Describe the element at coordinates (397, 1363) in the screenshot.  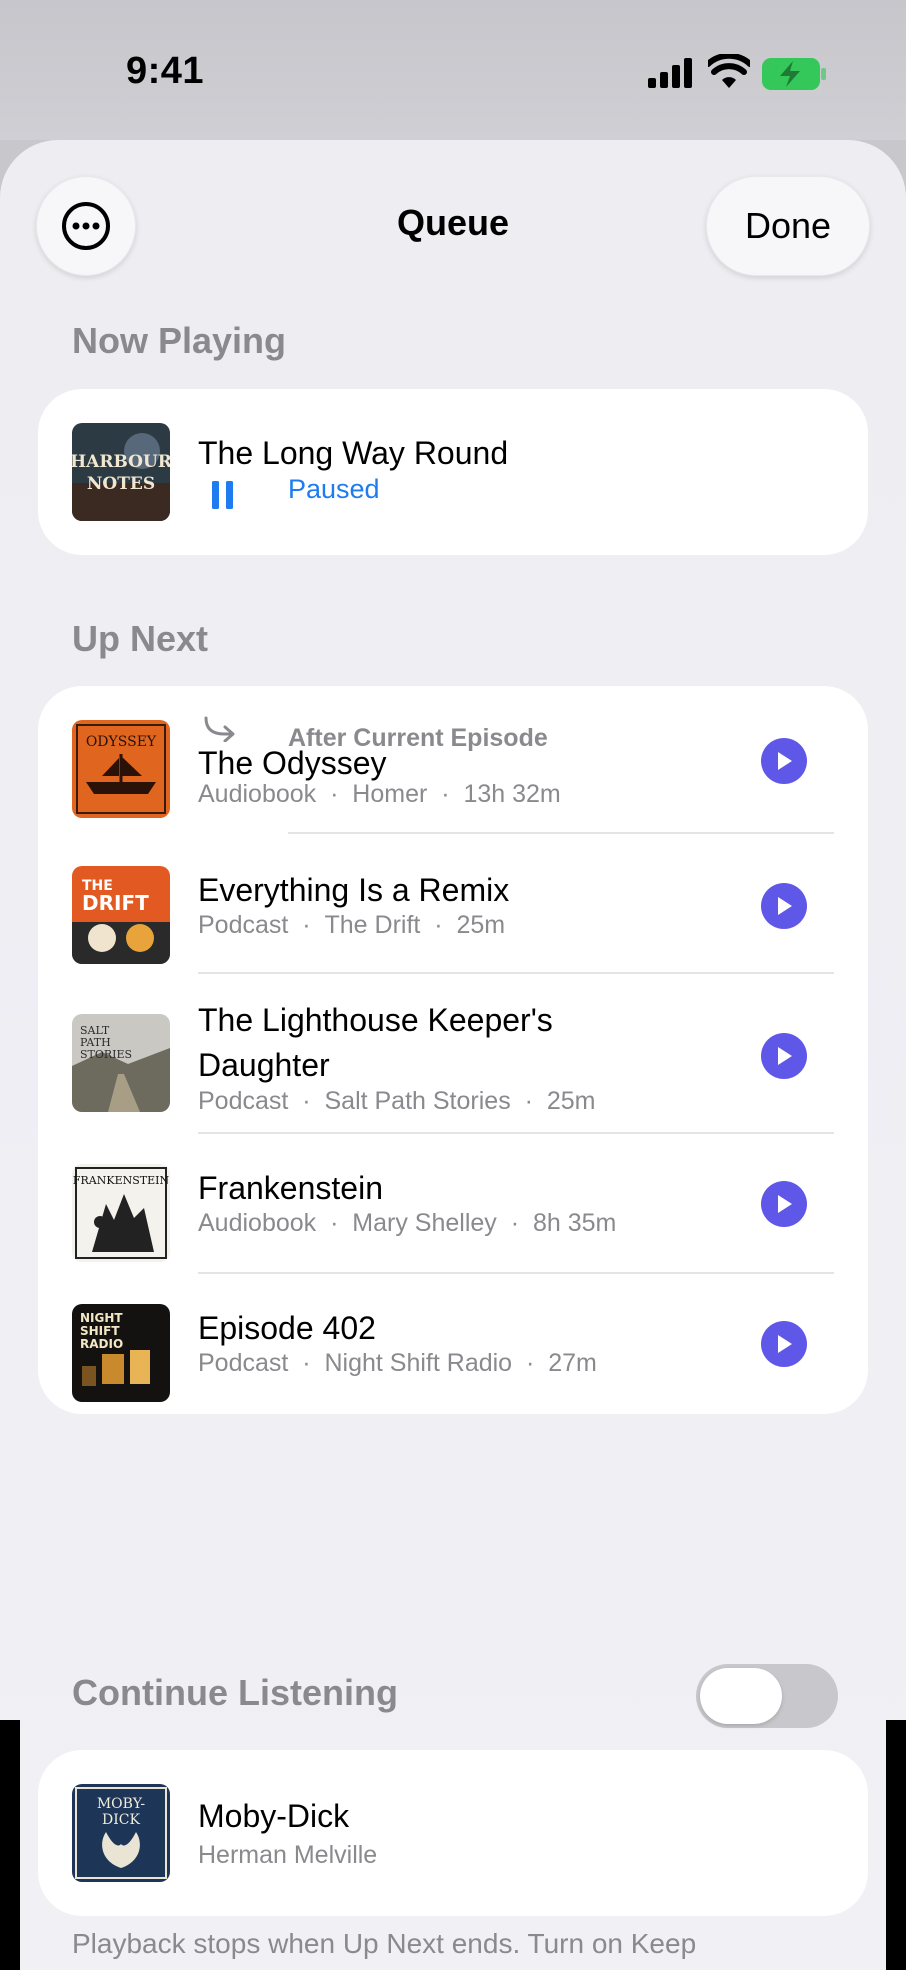
I see `item-meta: Podcast · Night Shift Radio · 27m` at that location.